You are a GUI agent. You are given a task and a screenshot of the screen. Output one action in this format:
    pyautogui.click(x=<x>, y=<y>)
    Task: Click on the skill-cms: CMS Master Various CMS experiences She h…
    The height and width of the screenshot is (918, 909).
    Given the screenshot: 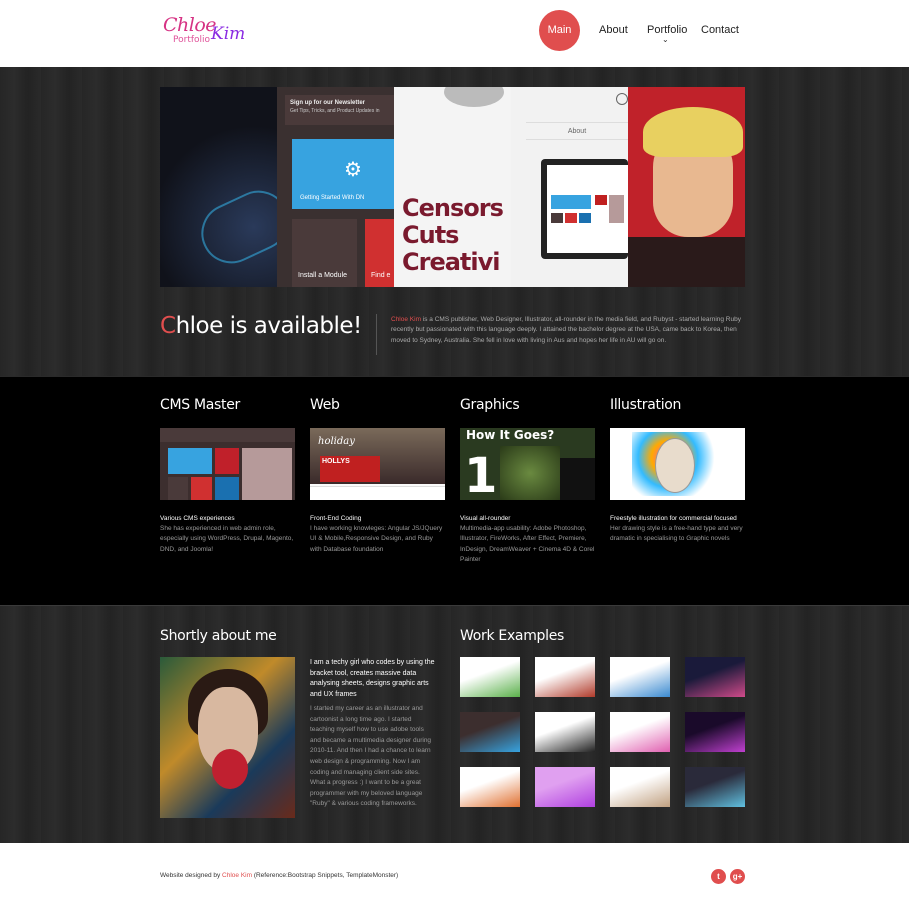 What is the action you would take?
    pyautogui.click(x=227, y=476)
    